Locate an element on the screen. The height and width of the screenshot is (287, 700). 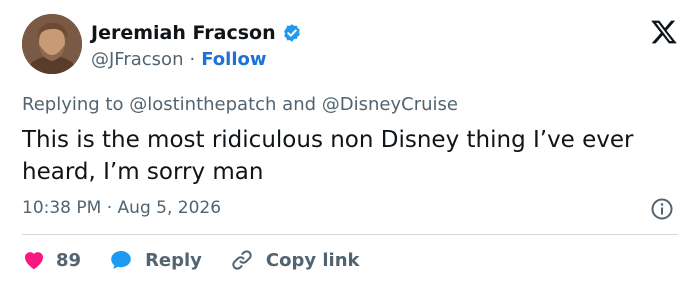
avatar is located at coordinates (52, 44).